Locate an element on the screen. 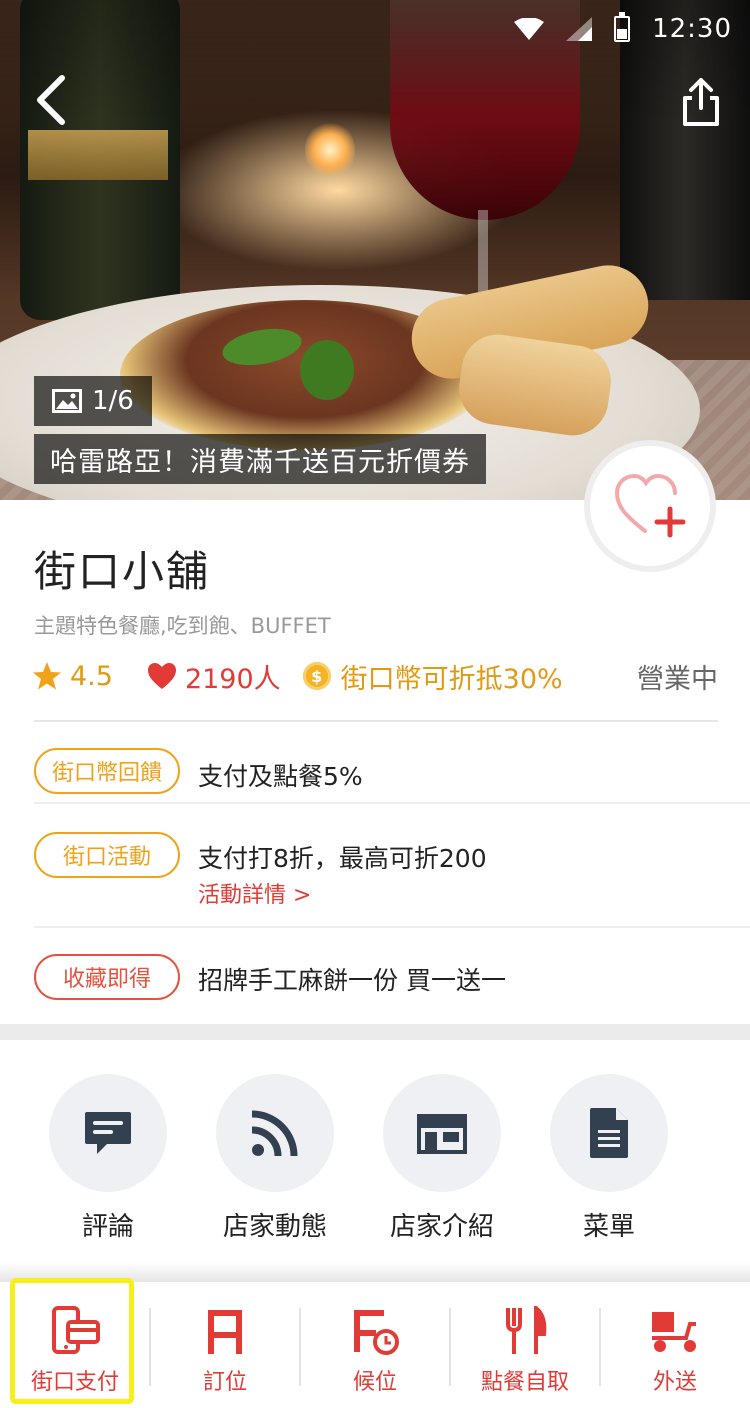 Image resolution: width=750 pixels, height=1408 pixels. status-bar: 12:30 is located at coordinates (632, 29).